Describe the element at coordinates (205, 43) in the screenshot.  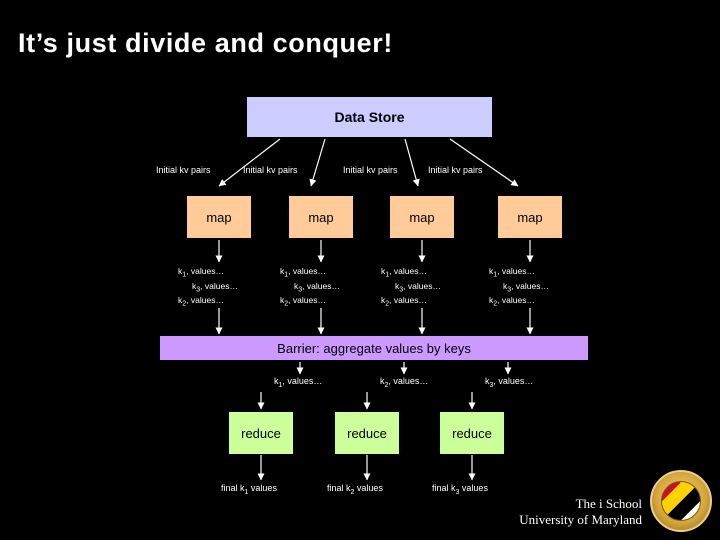
I see `page-title: It’s just divide and conquer!` at that location.